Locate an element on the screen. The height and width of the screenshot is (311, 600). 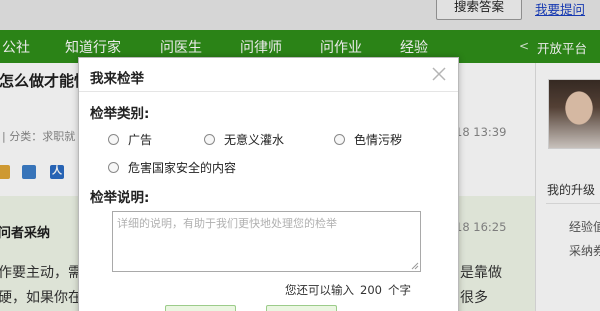
resize-handle-icon is located at coordinates (415, 266).